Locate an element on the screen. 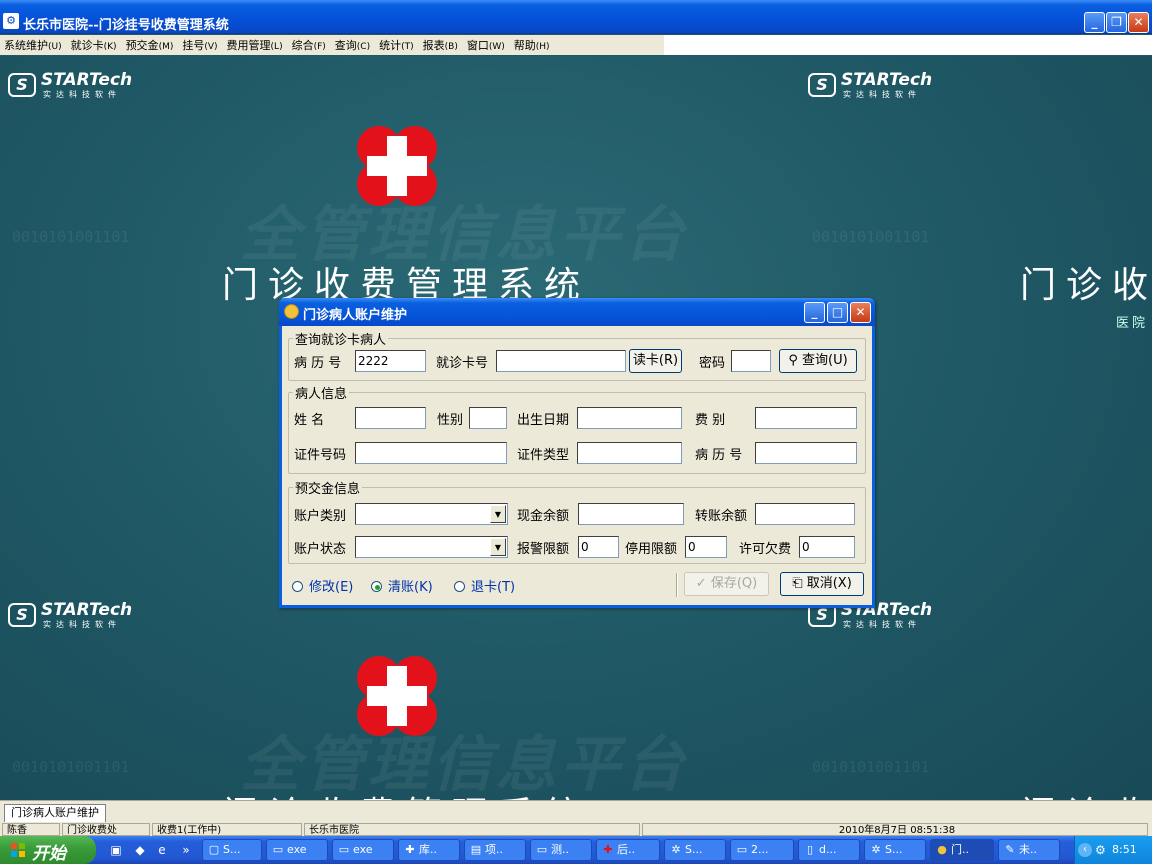 Image resolution: width=1152 pixels, height=864 pixels. modify-radio: 修改(E) is located at coordinates (322, 585).